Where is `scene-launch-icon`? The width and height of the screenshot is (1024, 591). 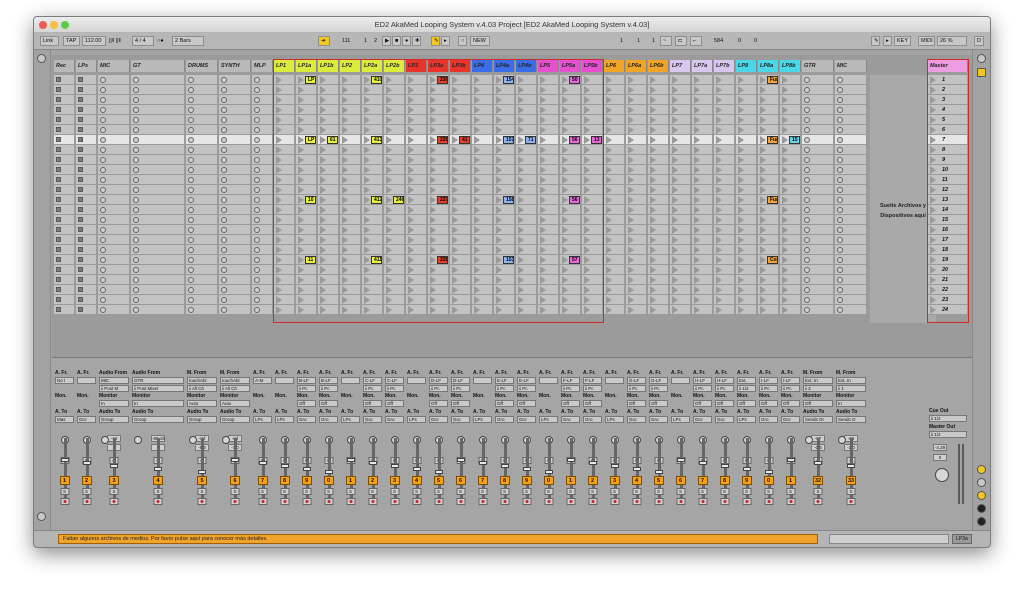
scene-launch-icon is located at coordinates (933, 190).